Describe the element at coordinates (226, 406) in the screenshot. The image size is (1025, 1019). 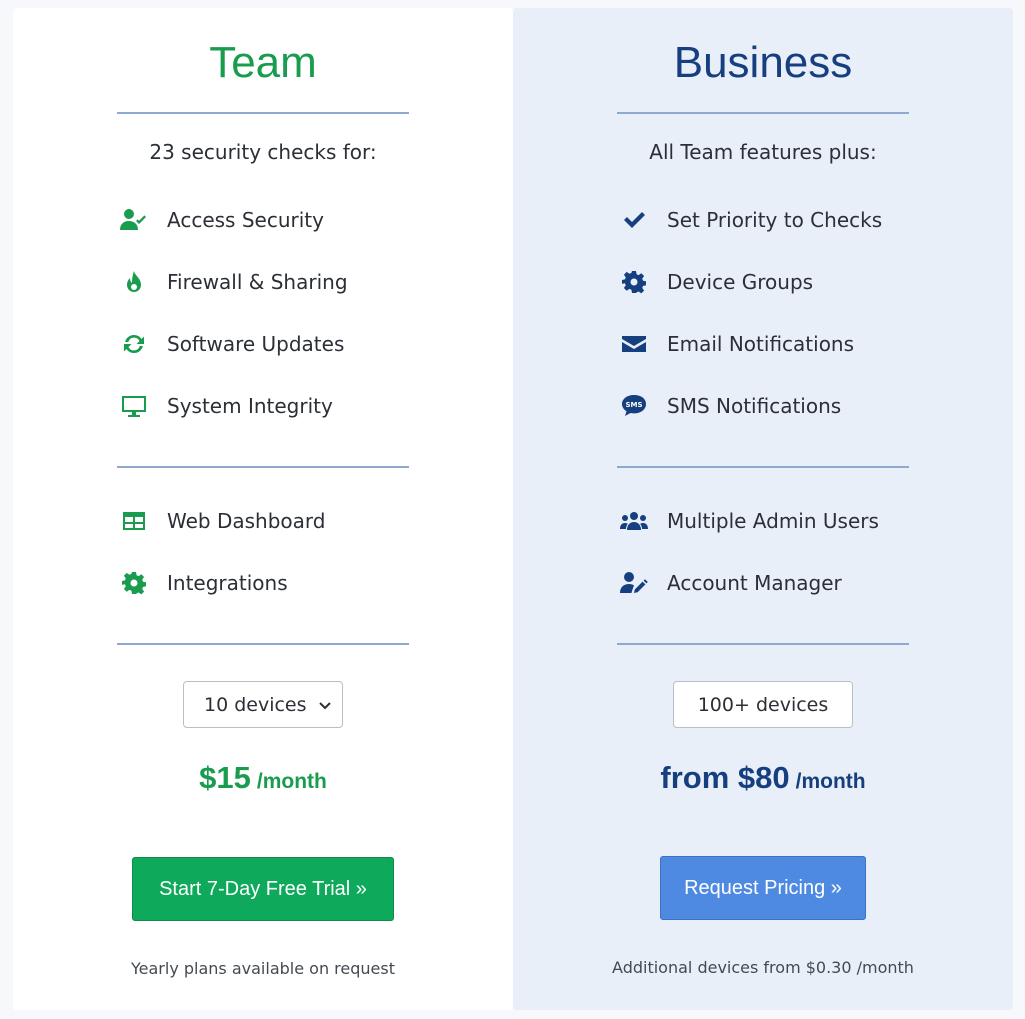
I see `feature-system-integrity: System Integrity` at that location.